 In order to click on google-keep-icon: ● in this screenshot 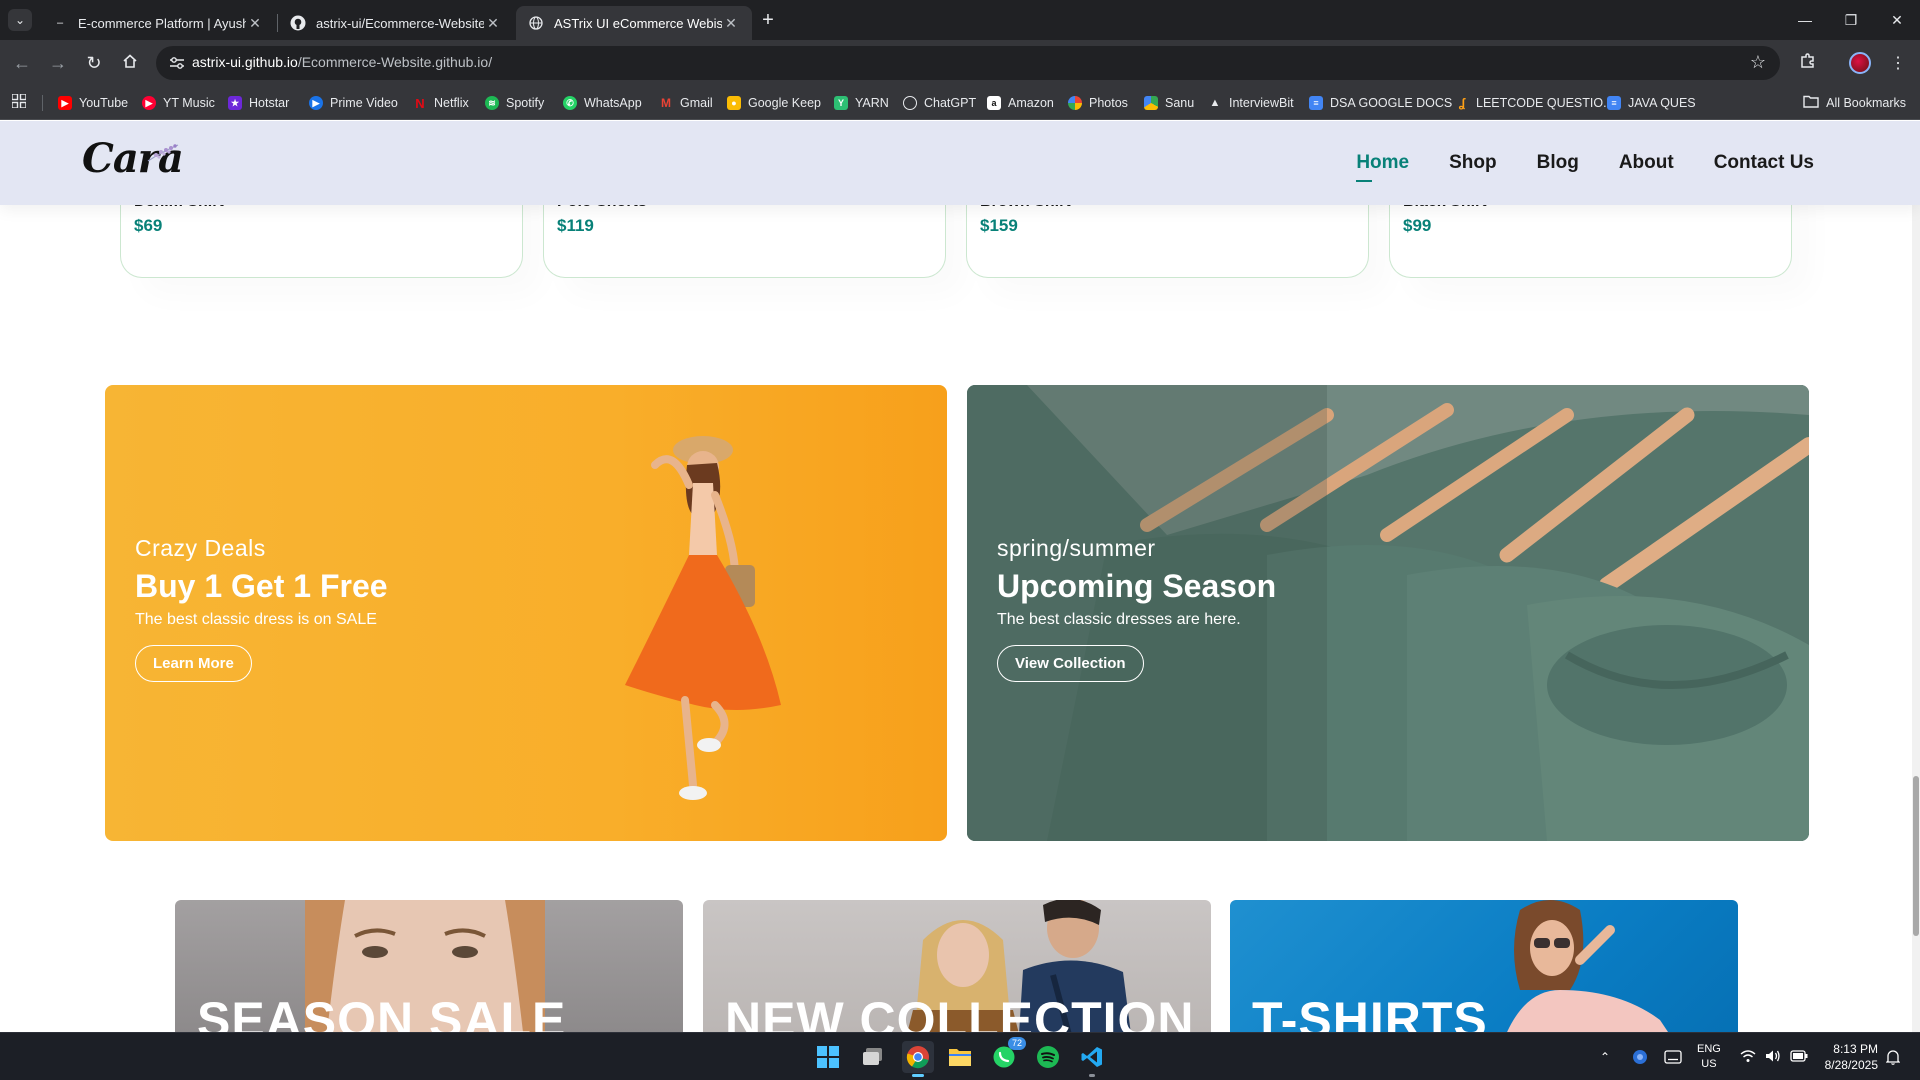, I will do `click(734, 103)`.